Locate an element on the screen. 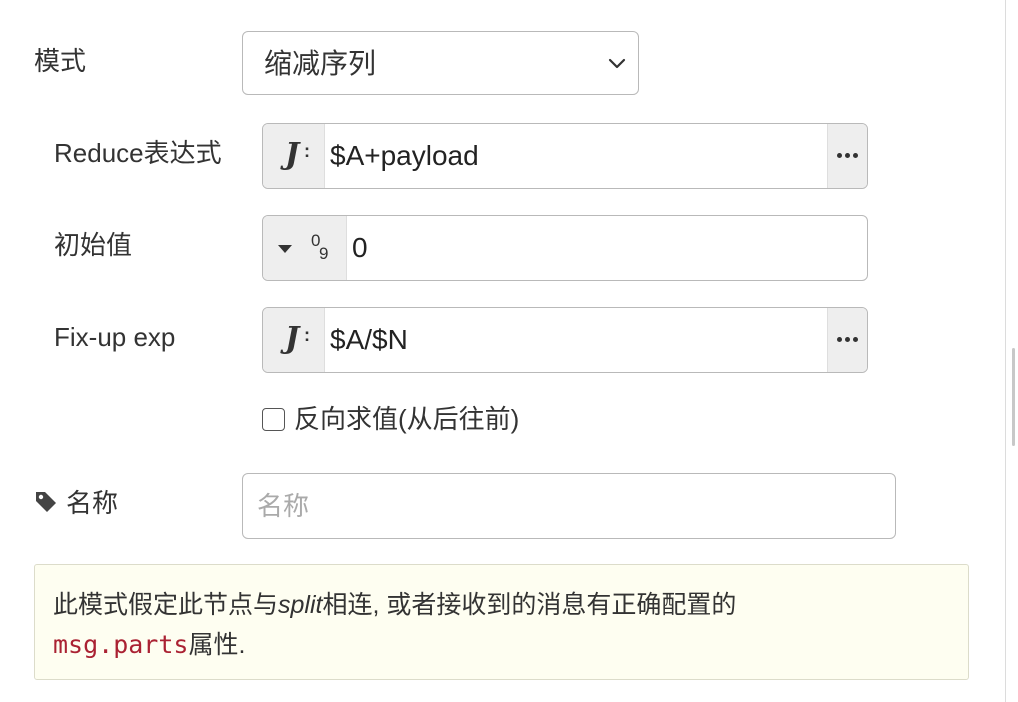 The image size is (1018, 702). reverse-checkbox-label: 反向求值(从后往前) is located at coordinates (407, 419).